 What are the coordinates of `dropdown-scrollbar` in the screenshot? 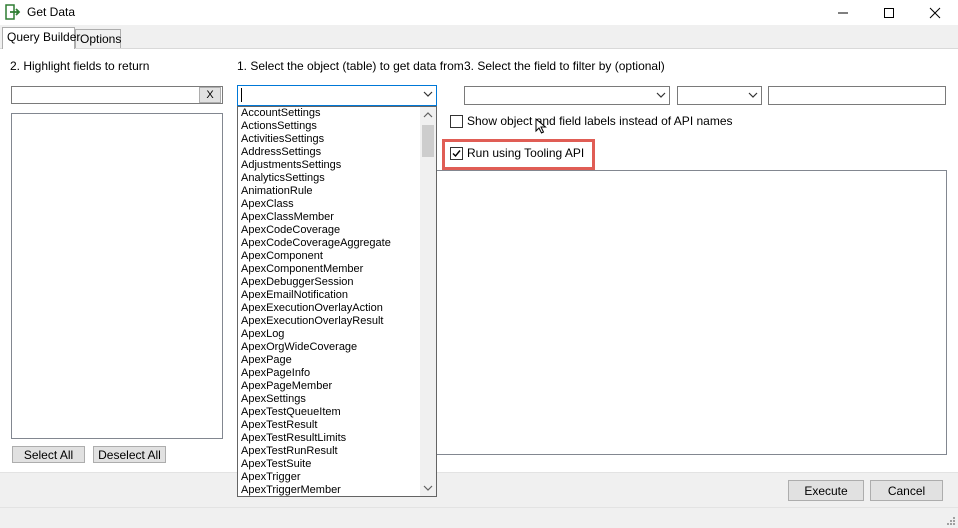 It's located at (428, 301).